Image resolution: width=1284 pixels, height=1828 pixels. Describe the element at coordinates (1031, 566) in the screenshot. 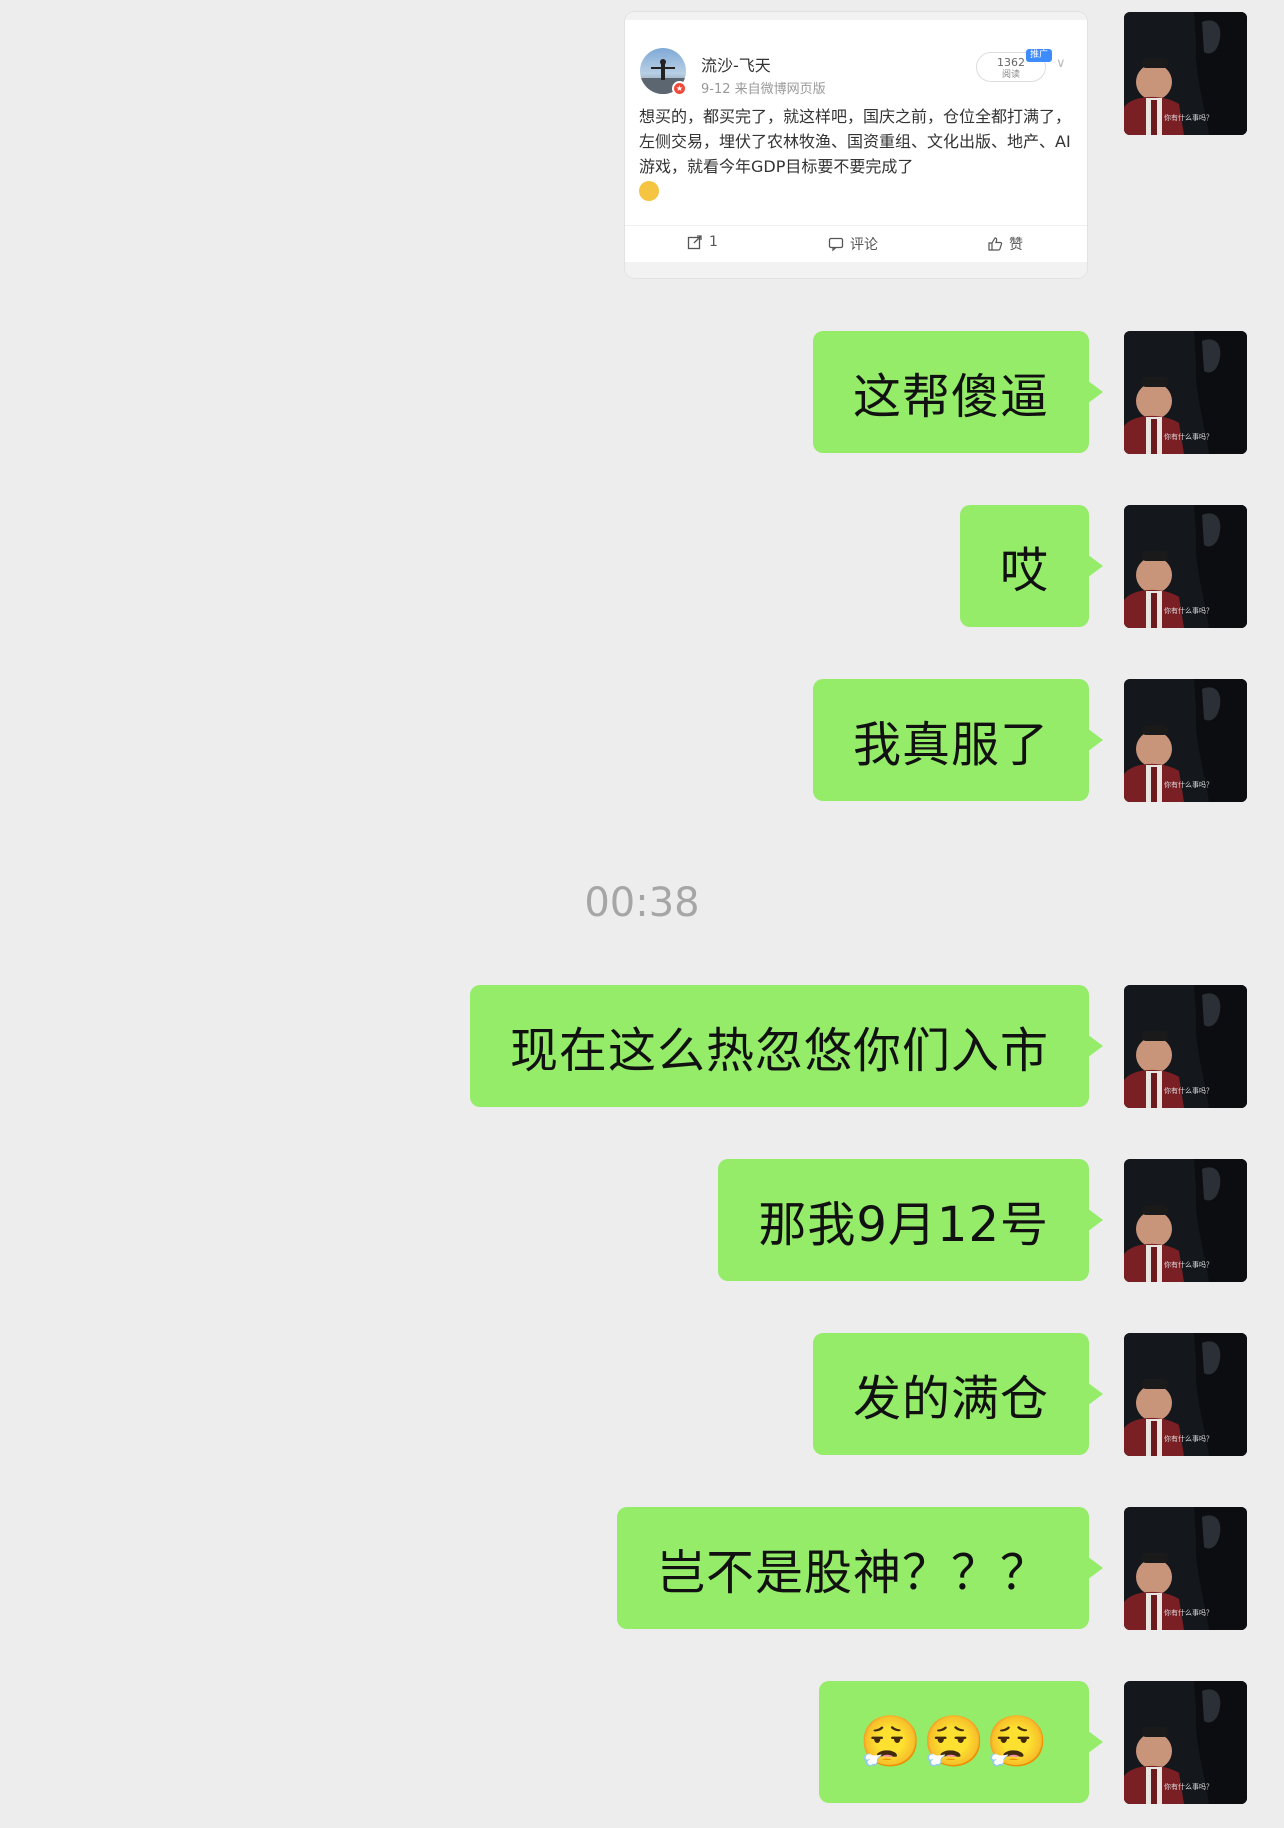

I see `message-bubble: 哎` at that location.